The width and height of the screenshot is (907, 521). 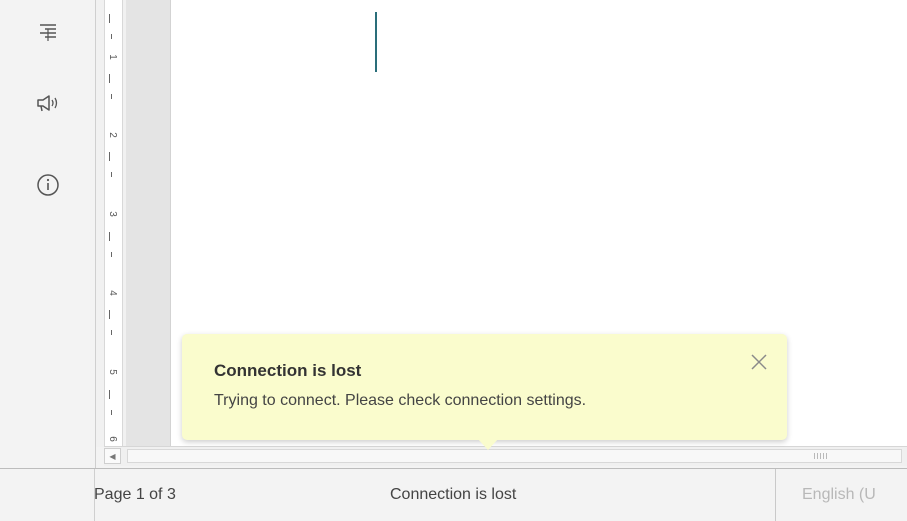 I want to click on align-text-icon, so click(x=48, y=32).